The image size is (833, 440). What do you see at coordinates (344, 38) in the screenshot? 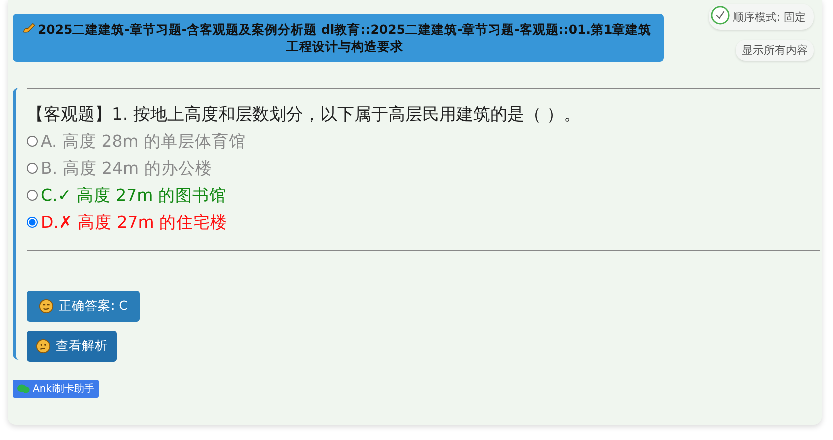
I see `header-title: 2025二建建筑-章节习题-含客观题及案例分析题 dl教育::2025二建建筑-章节习题-客观题::01.第1章建筑工程设计与构造要求` at bounding box center [344, 38].